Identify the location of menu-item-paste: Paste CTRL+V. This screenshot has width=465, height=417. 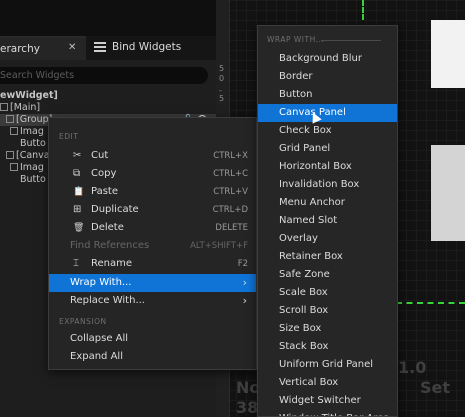
(152, 192).